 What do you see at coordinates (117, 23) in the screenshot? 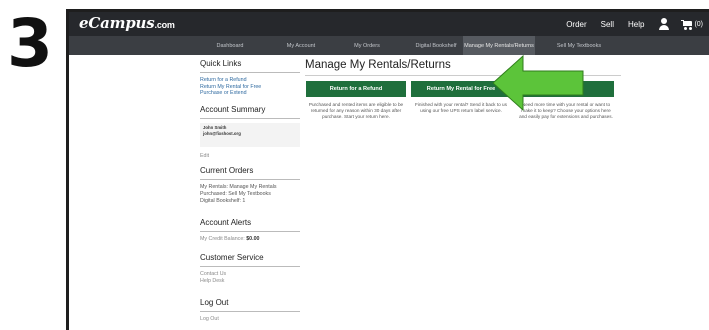
I see `logo-text: eCampus` at bounding box center [117, 23].